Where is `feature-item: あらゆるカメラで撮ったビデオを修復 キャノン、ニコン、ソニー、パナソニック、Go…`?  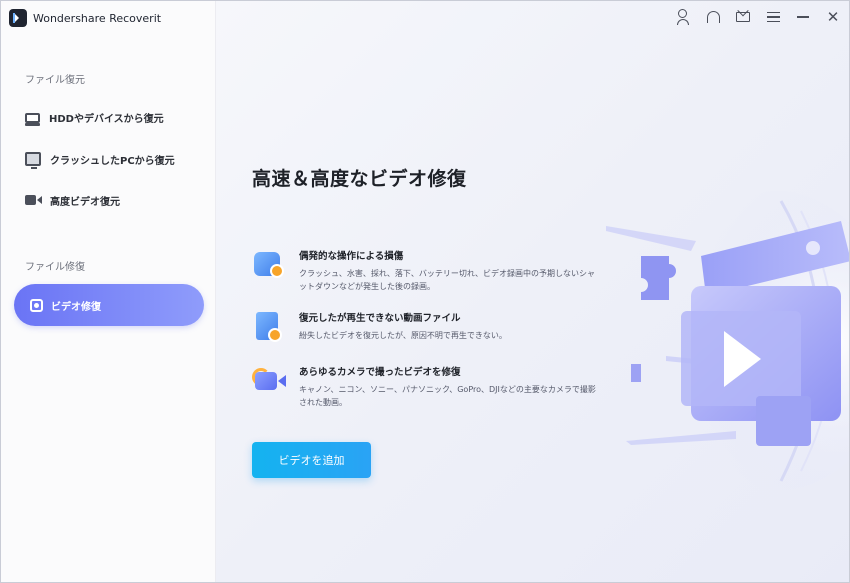
feature-item: あらゆるカメラで撮ったビデオを修復 キャノン、ニコン、ソニー、パナソニック、Go… is located at coordinates (424, 386).